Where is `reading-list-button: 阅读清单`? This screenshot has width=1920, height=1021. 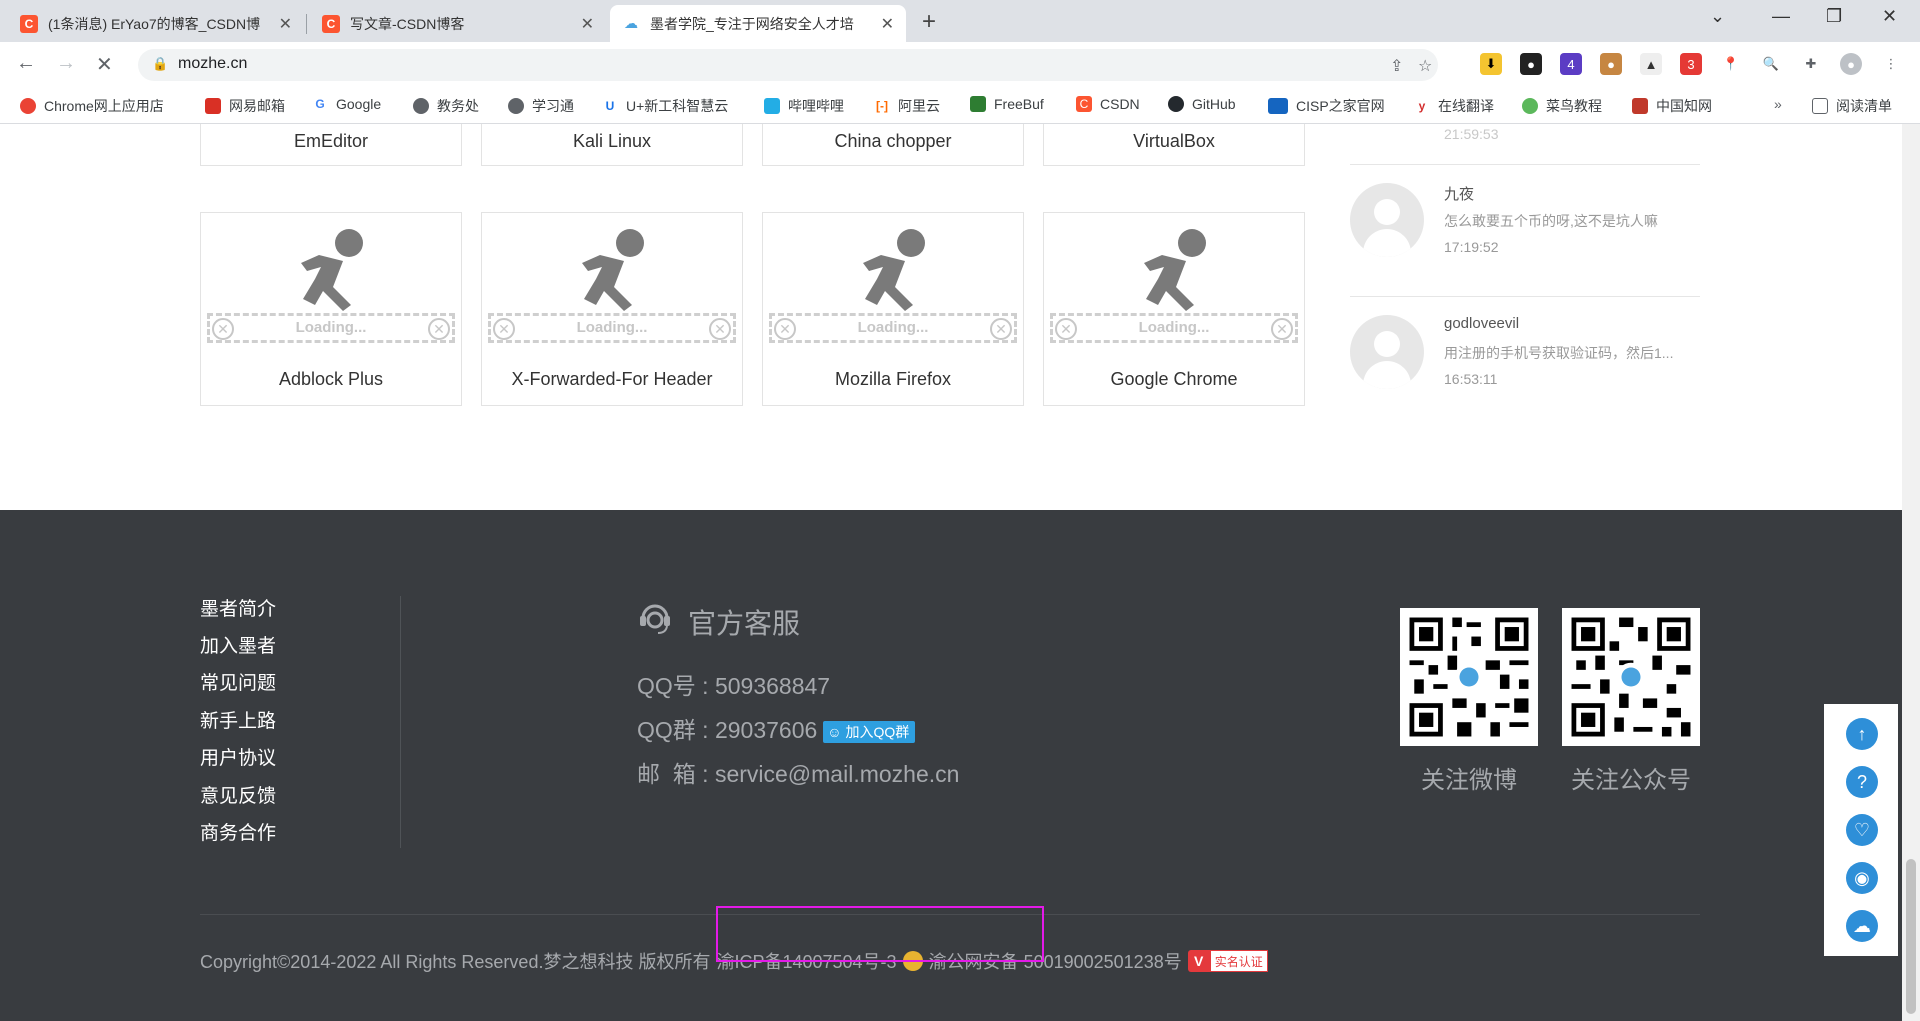
reading-list-button: 阅读清单 is located at coordinates (1852, 106).